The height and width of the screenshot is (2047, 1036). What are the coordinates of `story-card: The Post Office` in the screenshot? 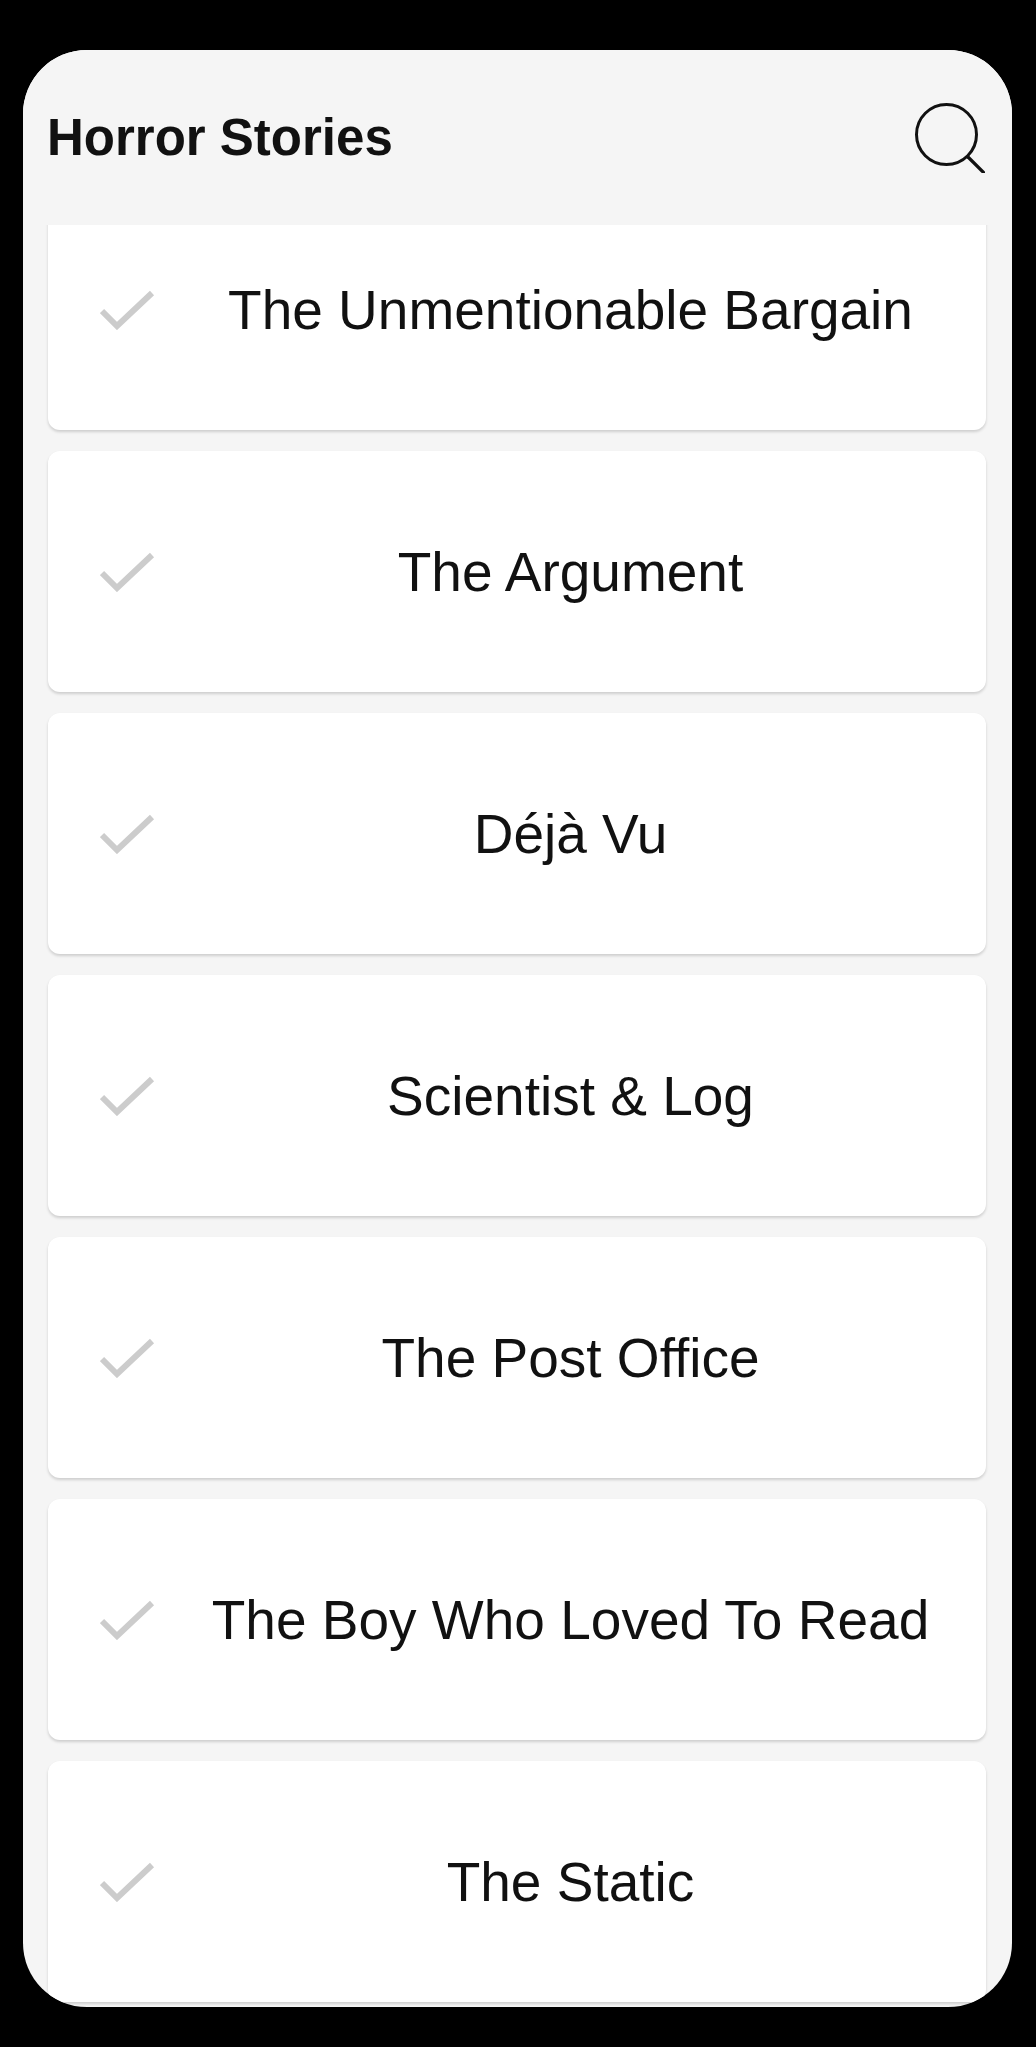 It's located at (517, 1357).